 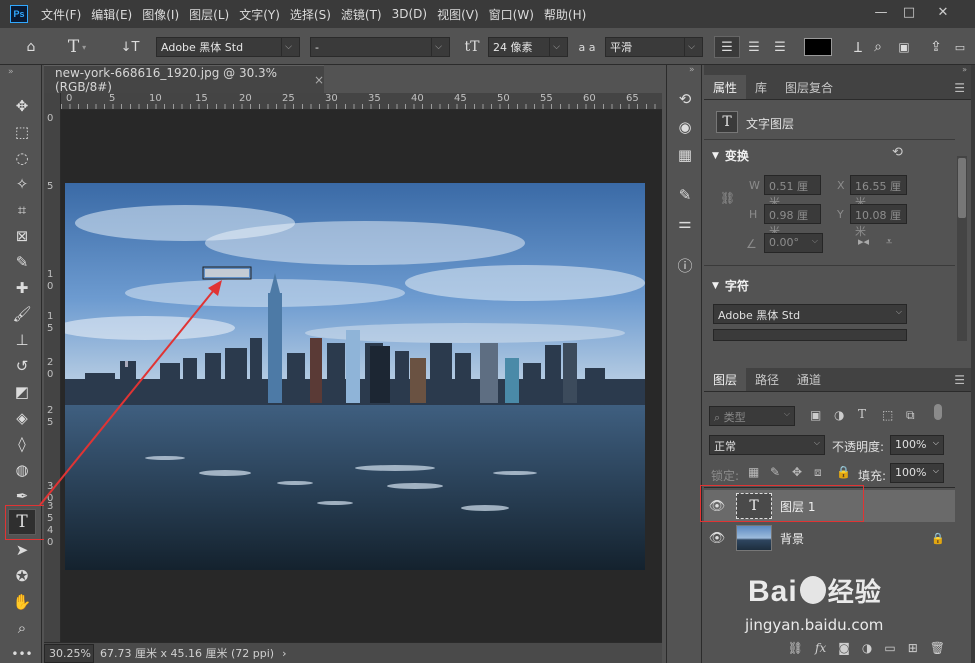 What do you see at coordinates (841, 185) in the screenshot?
I see `x-label: X` at bounding box center [841, 185].